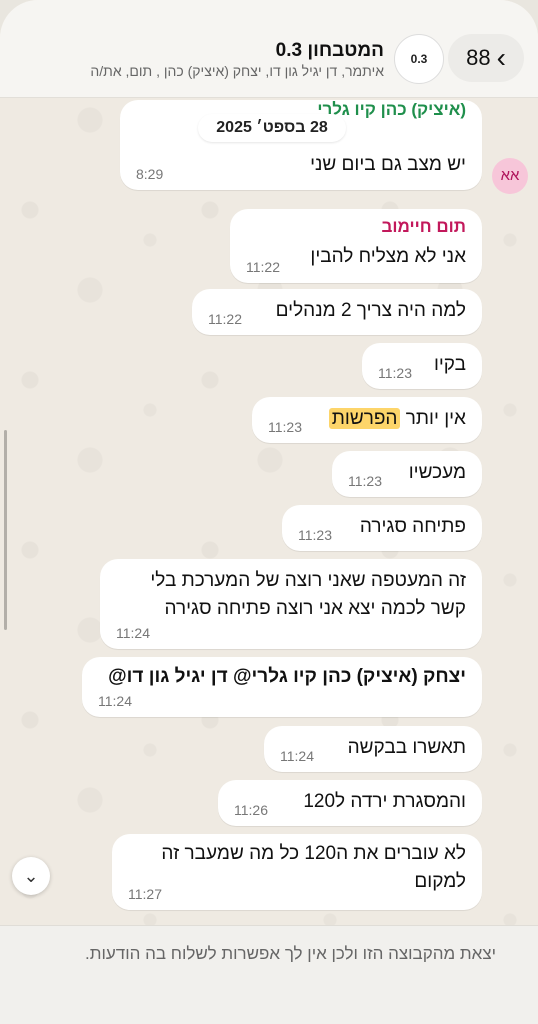 Image resolution: width=538 pixels, height=1024 pixels. Describe the element at coordinates (406, 747) in the screenshot. I see `message-text: תאשרו בבקשה` at that location.